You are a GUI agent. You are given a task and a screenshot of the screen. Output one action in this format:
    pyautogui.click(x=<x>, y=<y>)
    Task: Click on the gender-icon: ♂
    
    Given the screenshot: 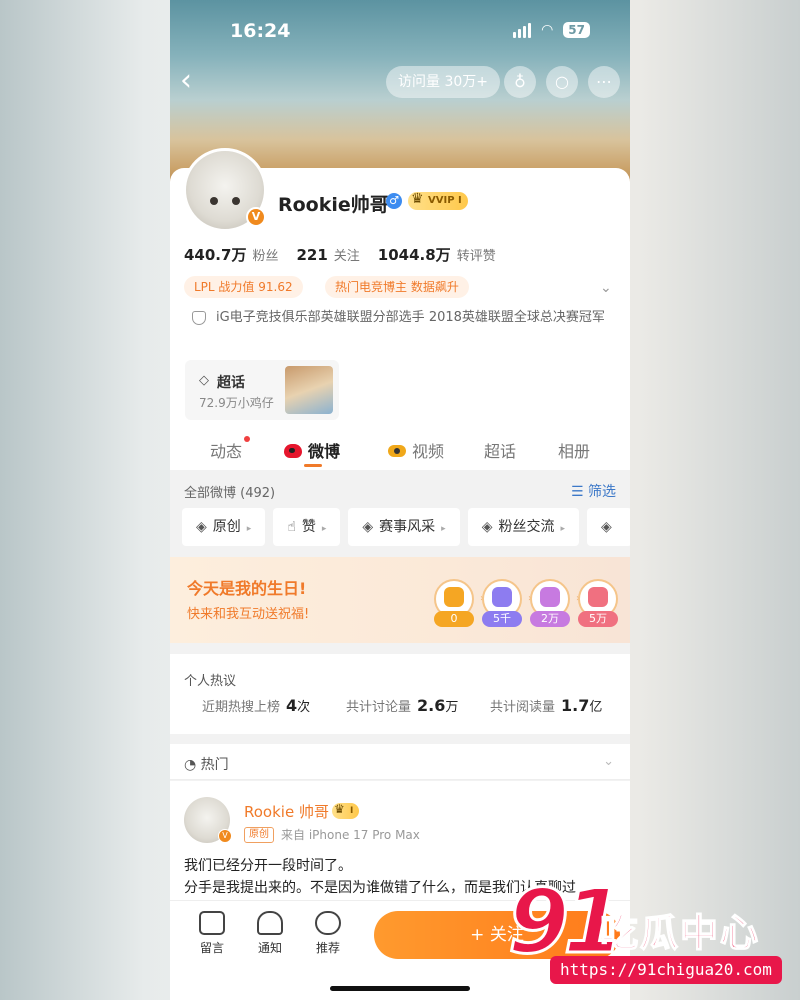 What is the action you would take?
    pyautogui.click(x=394, y=201)
    